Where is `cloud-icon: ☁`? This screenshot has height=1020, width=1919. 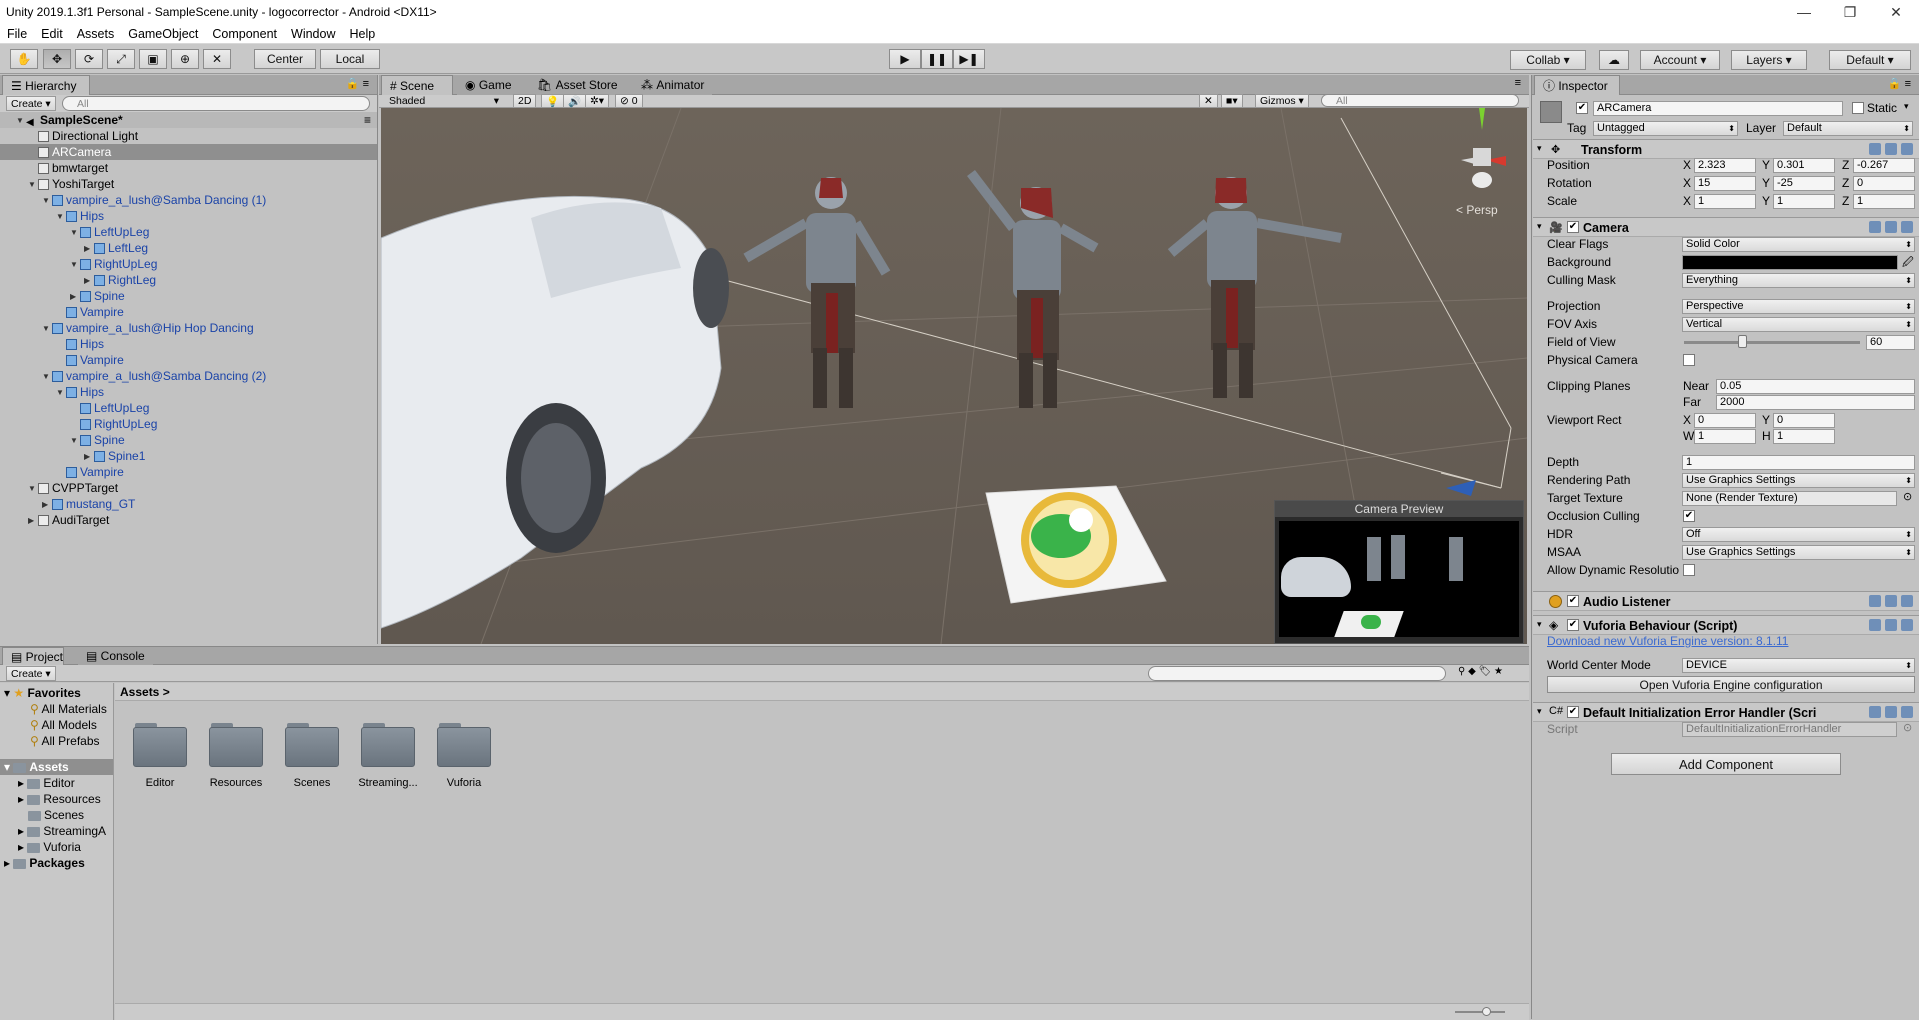 cloud-icon: ☁ is located at coordinates (1614, 60).